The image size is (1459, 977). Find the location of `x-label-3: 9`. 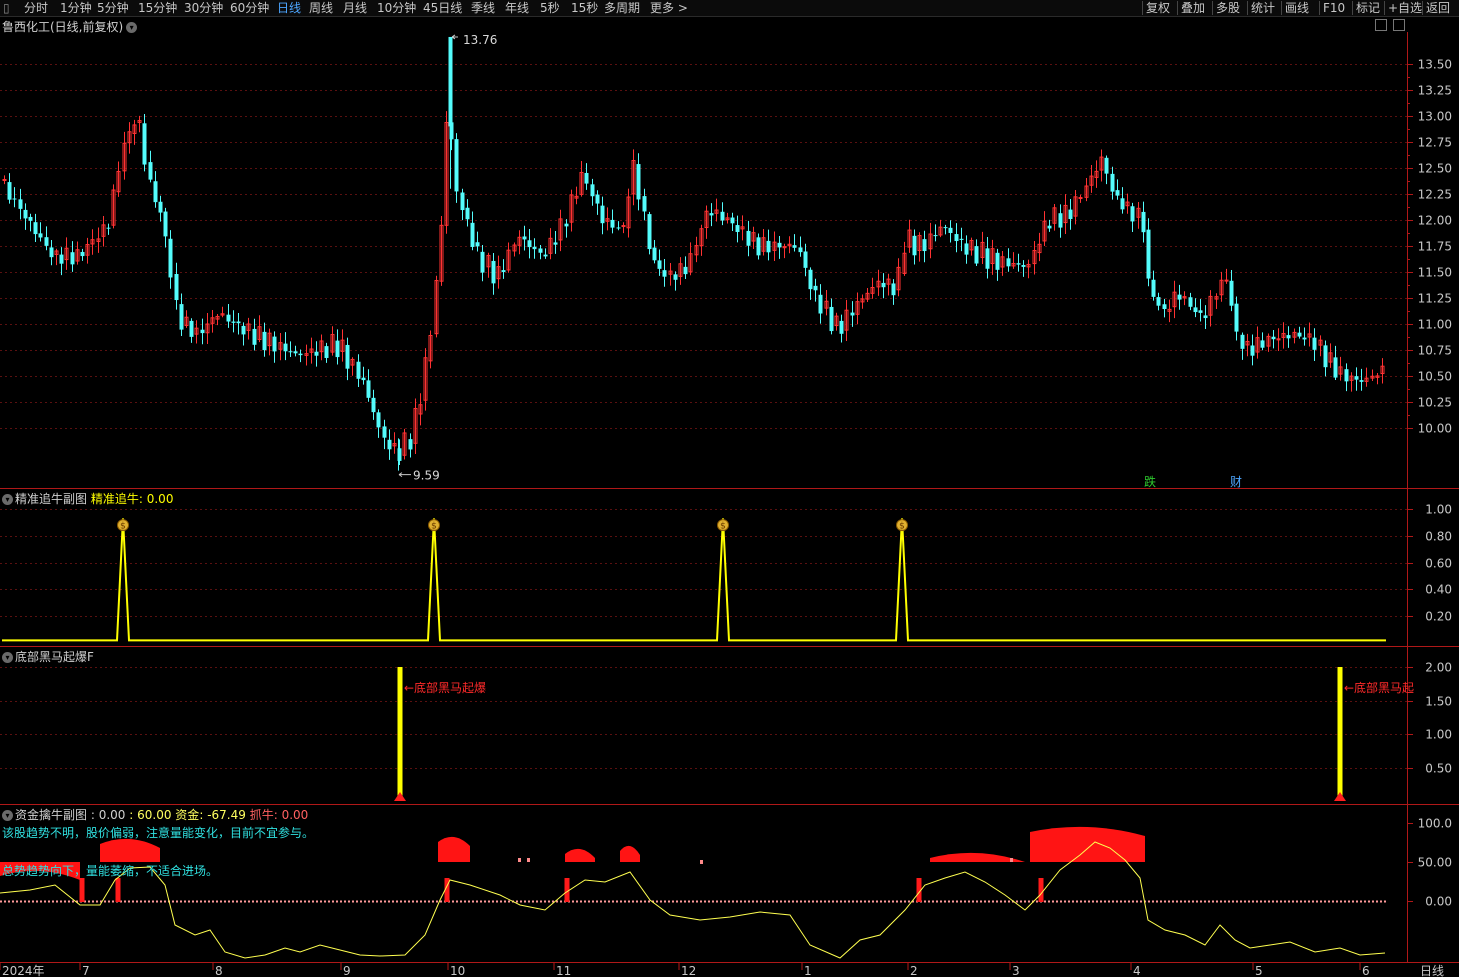

x-label-3: 9 is located at coordinates (347, 970).